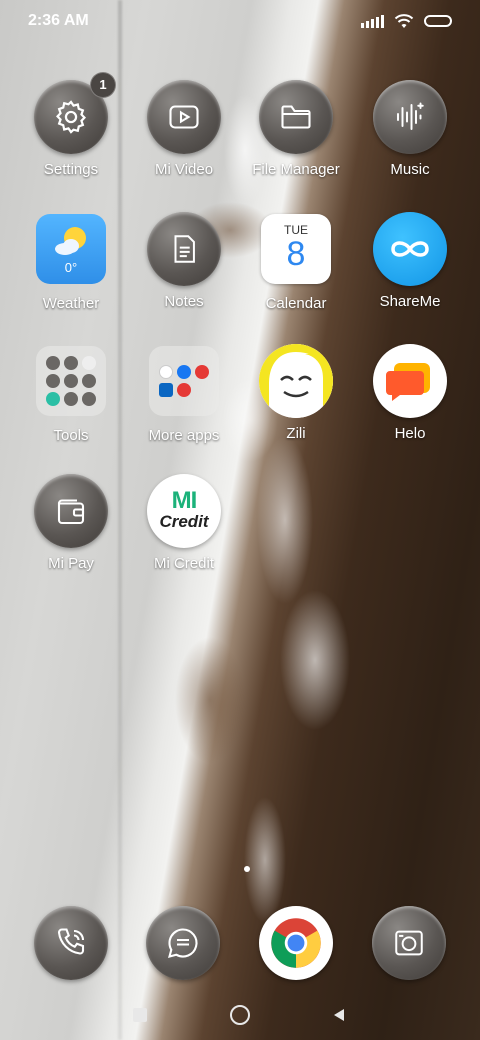  I want to click on page-indicator, so click(247, 869).